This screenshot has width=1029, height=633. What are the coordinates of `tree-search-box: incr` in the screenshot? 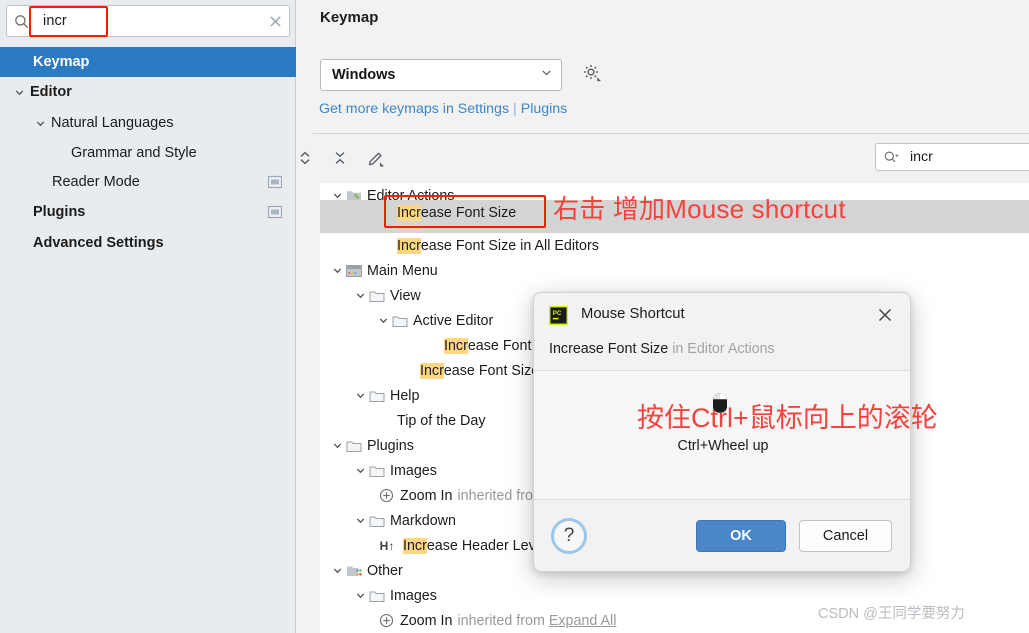 It's located at (952, 157).